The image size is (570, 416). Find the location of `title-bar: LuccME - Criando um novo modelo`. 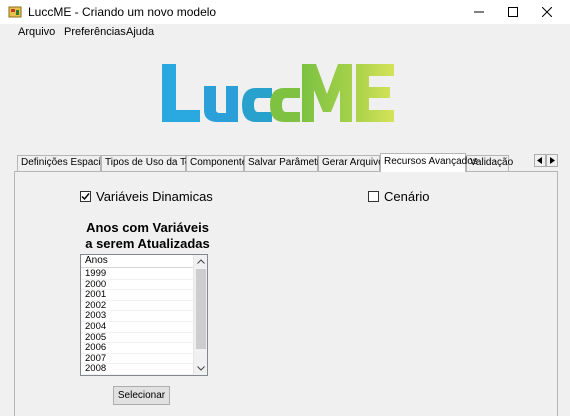

title-bar: LuccME - Criando um novo modelo is located at coordinates (285, 12).